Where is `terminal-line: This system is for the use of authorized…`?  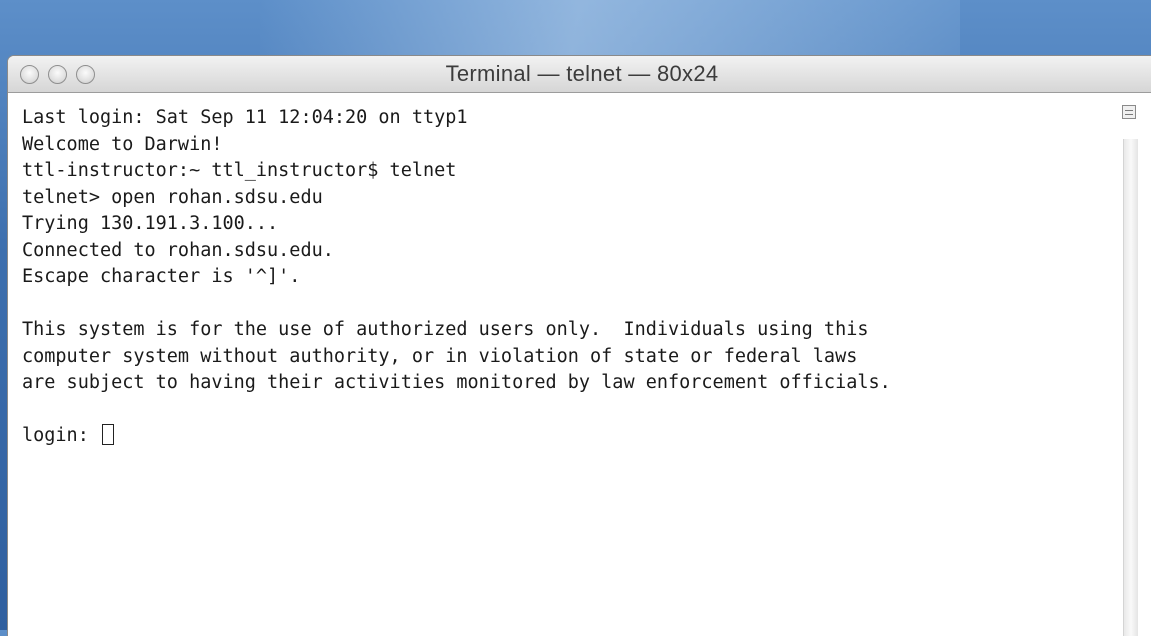 terminal-line: This system is for the use of authorized… is located at coordinates (445, 329).